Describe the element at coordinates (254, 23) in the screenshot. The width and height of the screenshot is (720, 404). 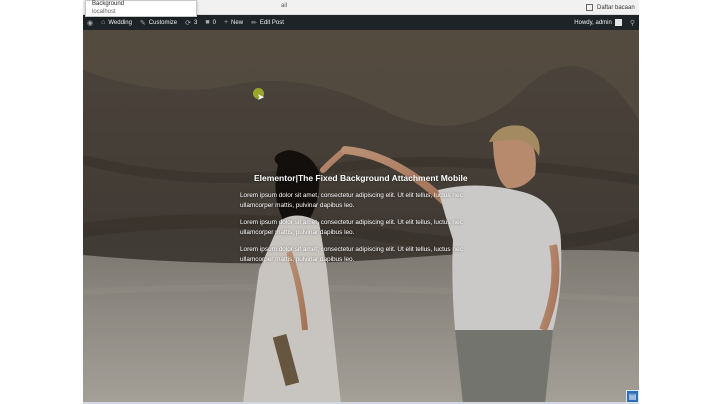
I see `pencil-icon: ✏` at that location.